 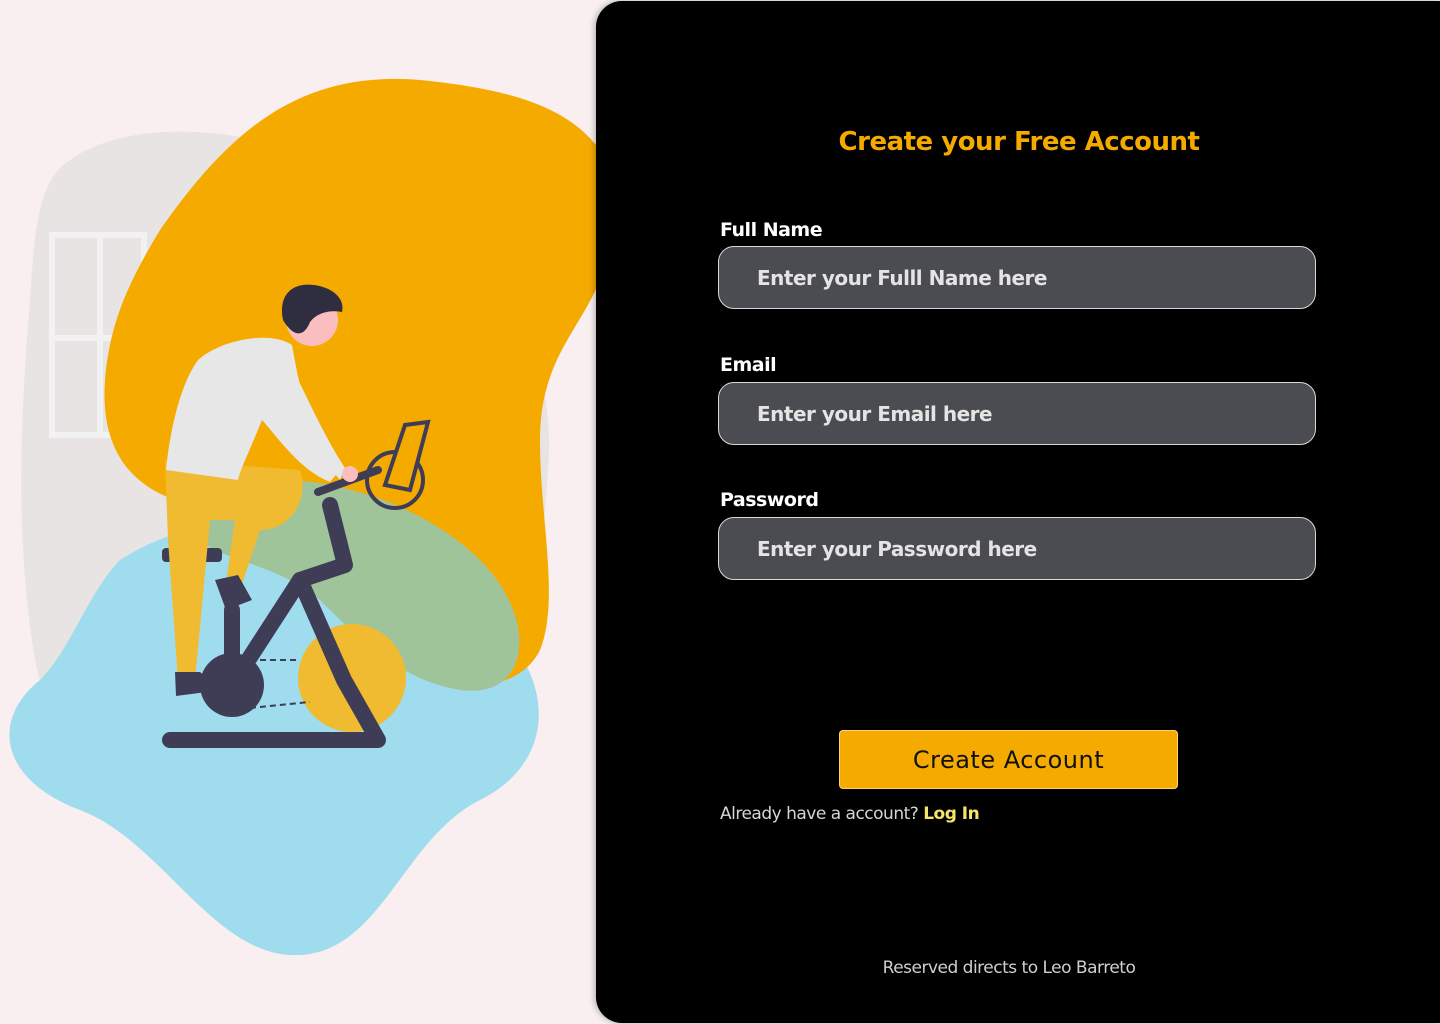 What do you see at coordinates (1019, 142) in the screenshot?
I see `form-title: Create your Free Account` at bounding box center [1019, 142].